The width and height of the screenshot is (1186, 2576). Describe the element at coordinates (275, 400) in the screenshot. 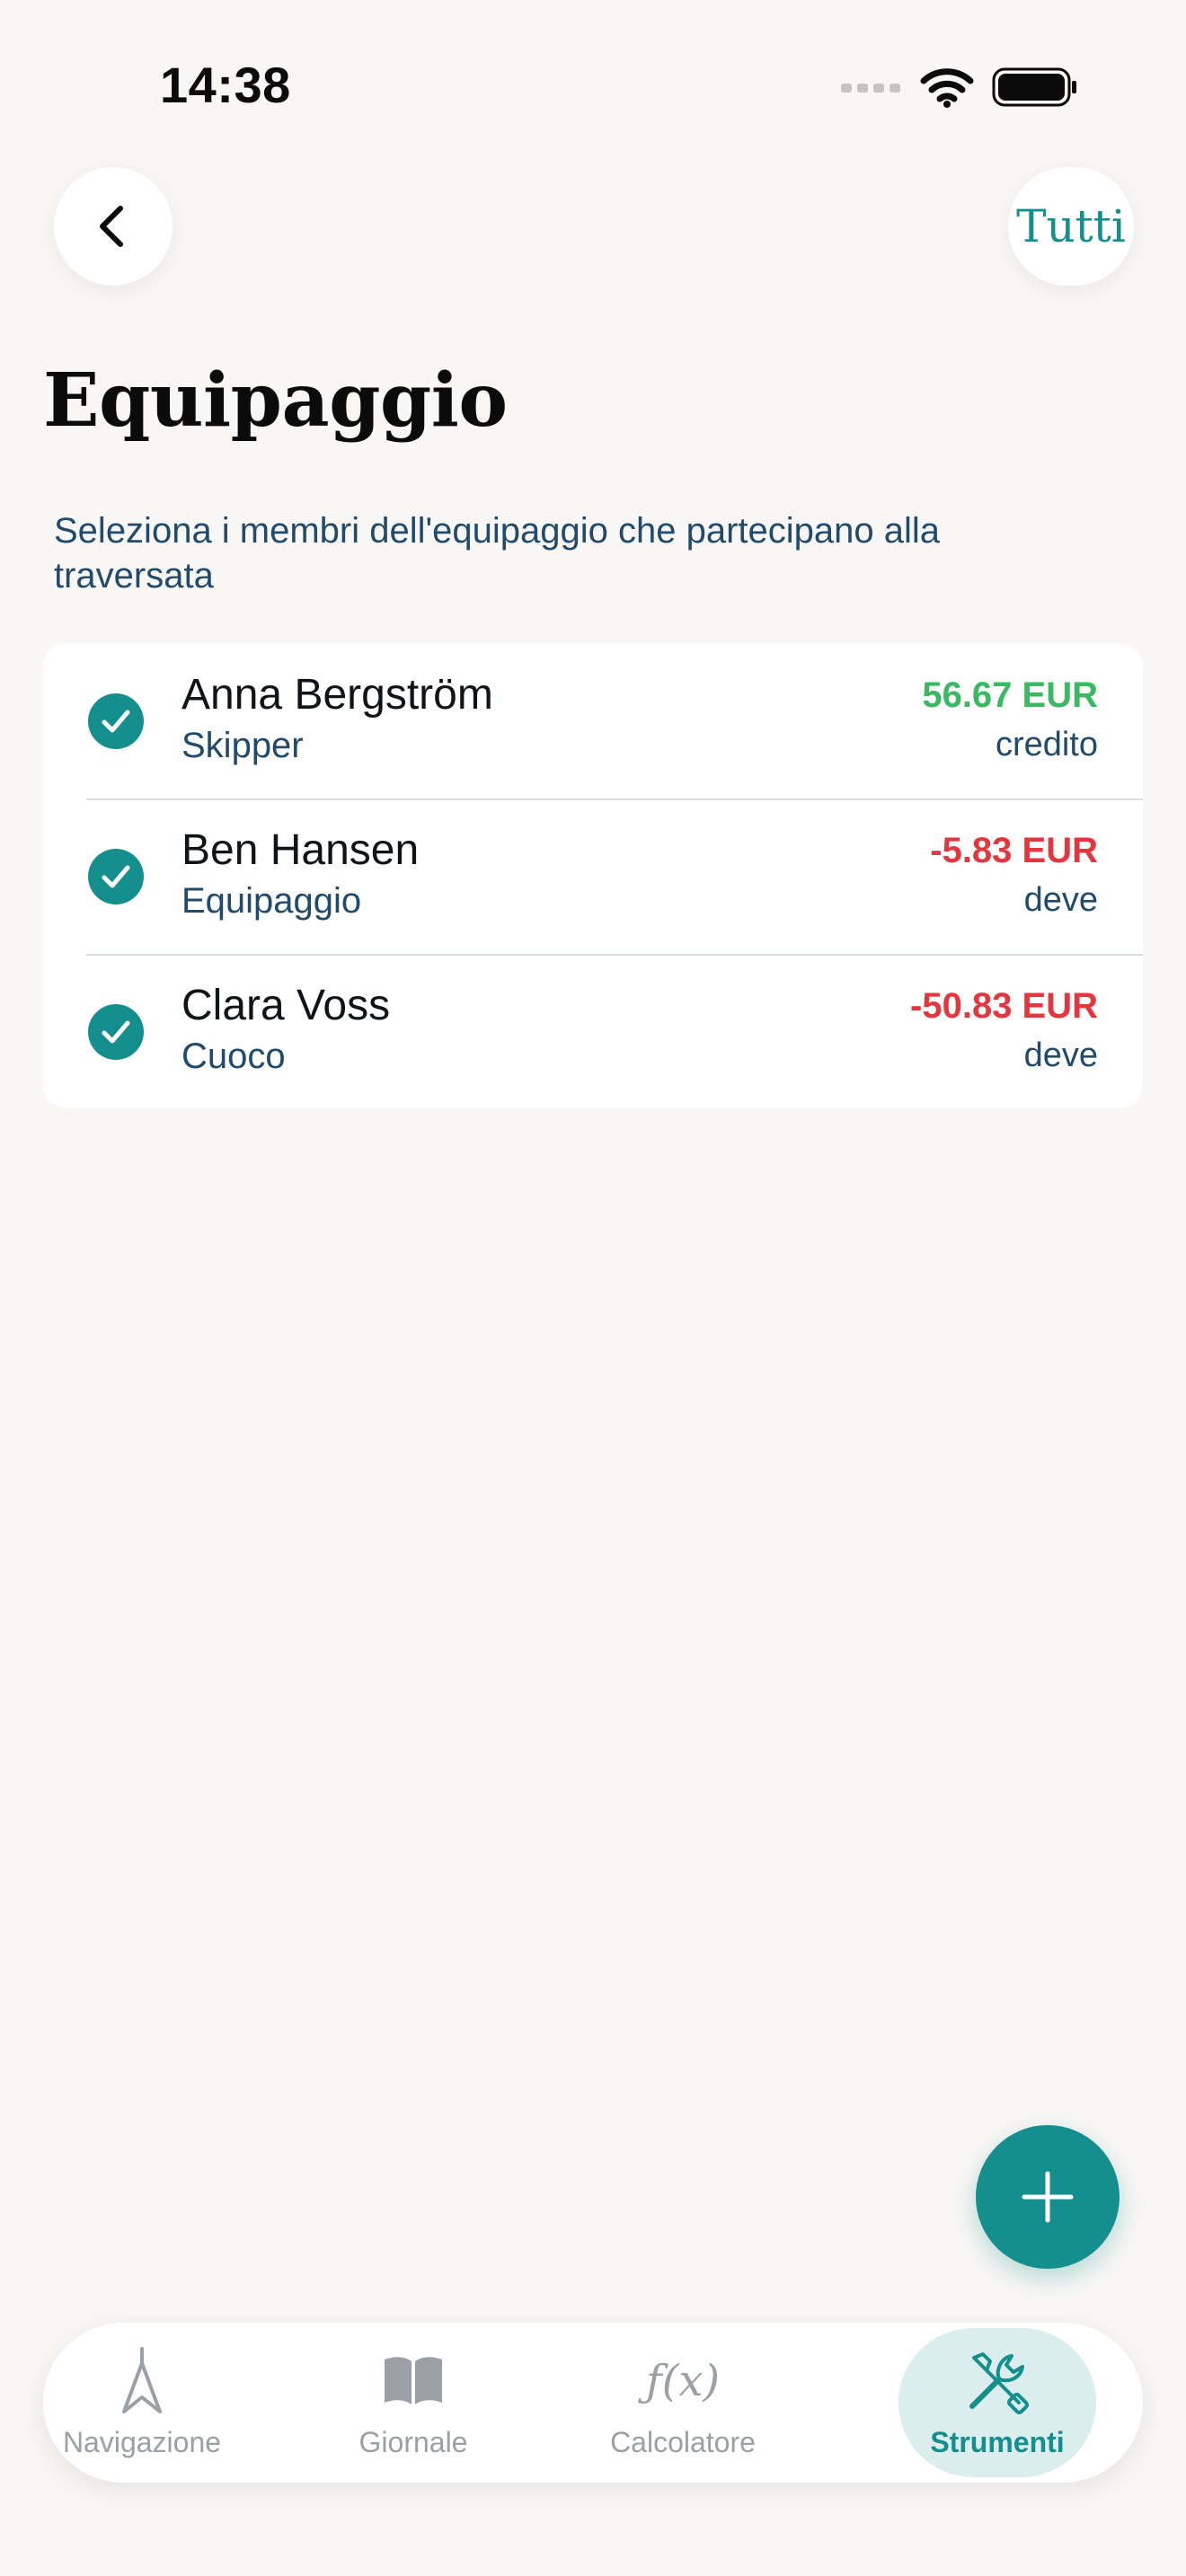

I see `page-title: Equipaggio` at that location.